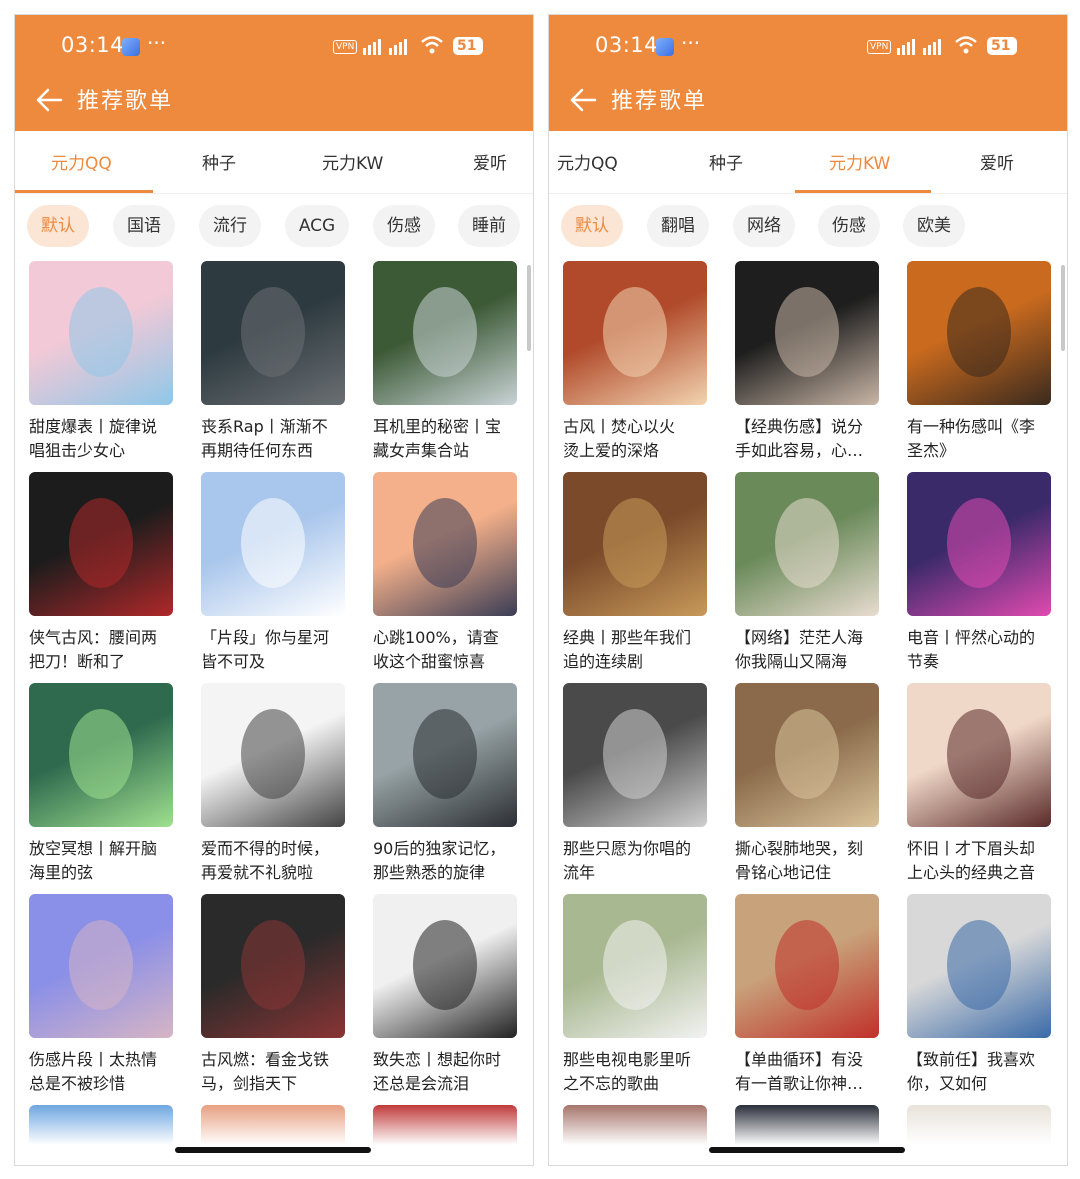 The width and height of the screenshot is (1080, 1179). What do you see at coordinates (971, 848) in the screenshot?
I see `playlist-title-line1: 怀旧丨才下眉头却` at bounding box center [971, 848].